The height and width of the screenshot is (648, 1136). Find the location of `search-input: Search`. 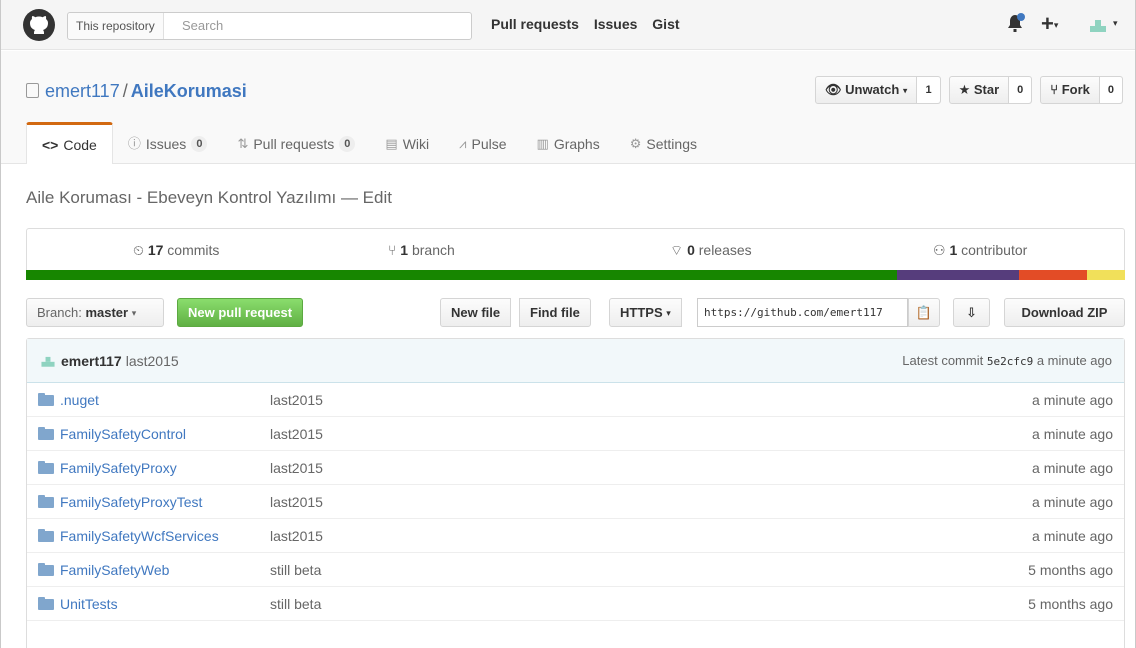

search-input: Search is located at coordinates (202, 26).